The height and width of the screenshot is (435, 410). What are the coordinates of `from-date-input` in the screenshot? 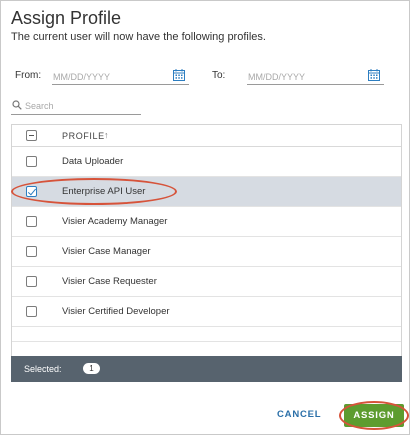 It's located at (120, 77).